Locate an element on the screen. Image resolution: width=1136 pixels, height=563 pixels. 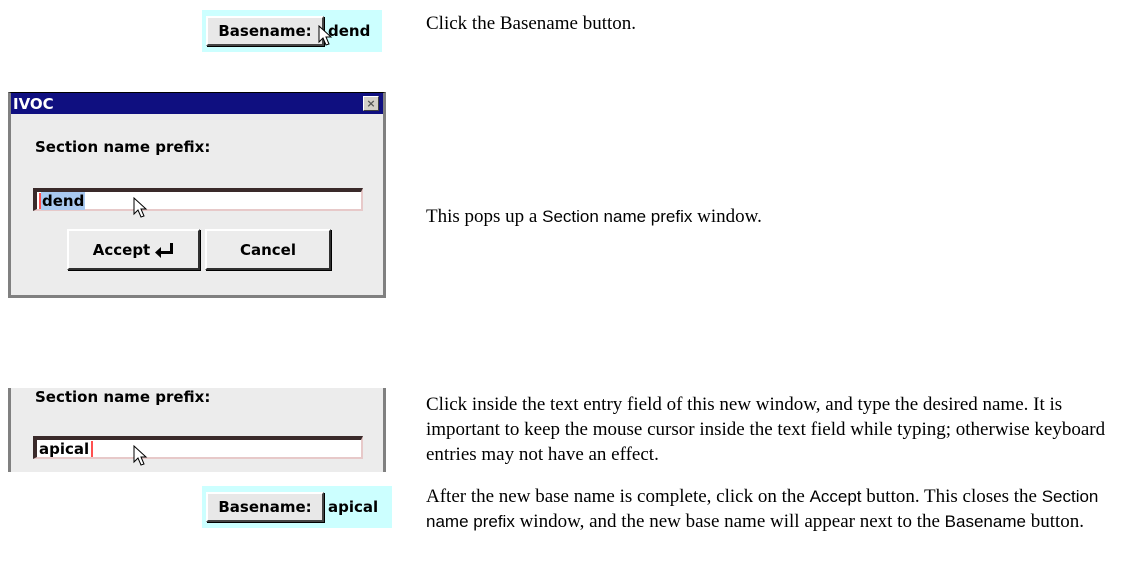
cancel-button: Cancel is located at coordinates (268, 249).